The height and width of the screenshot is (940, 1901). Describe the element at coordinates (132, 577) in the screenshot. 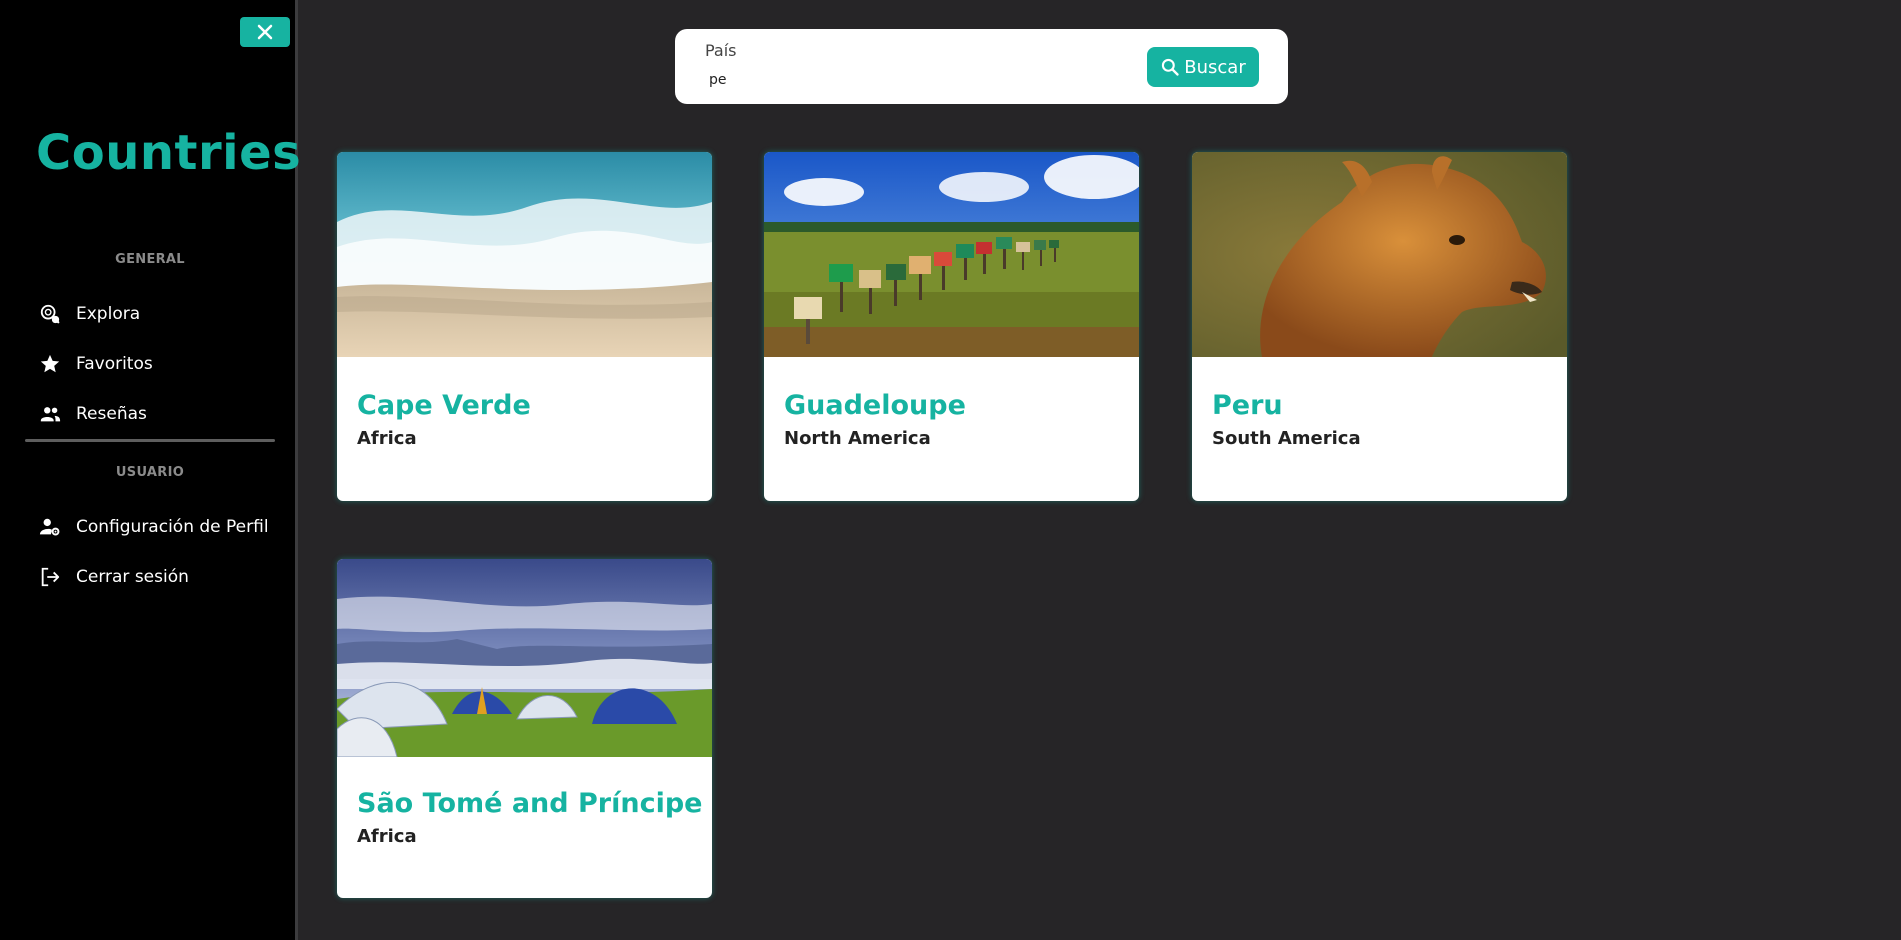

I see `nav-label-logout: Cerrar sesión` at that location.